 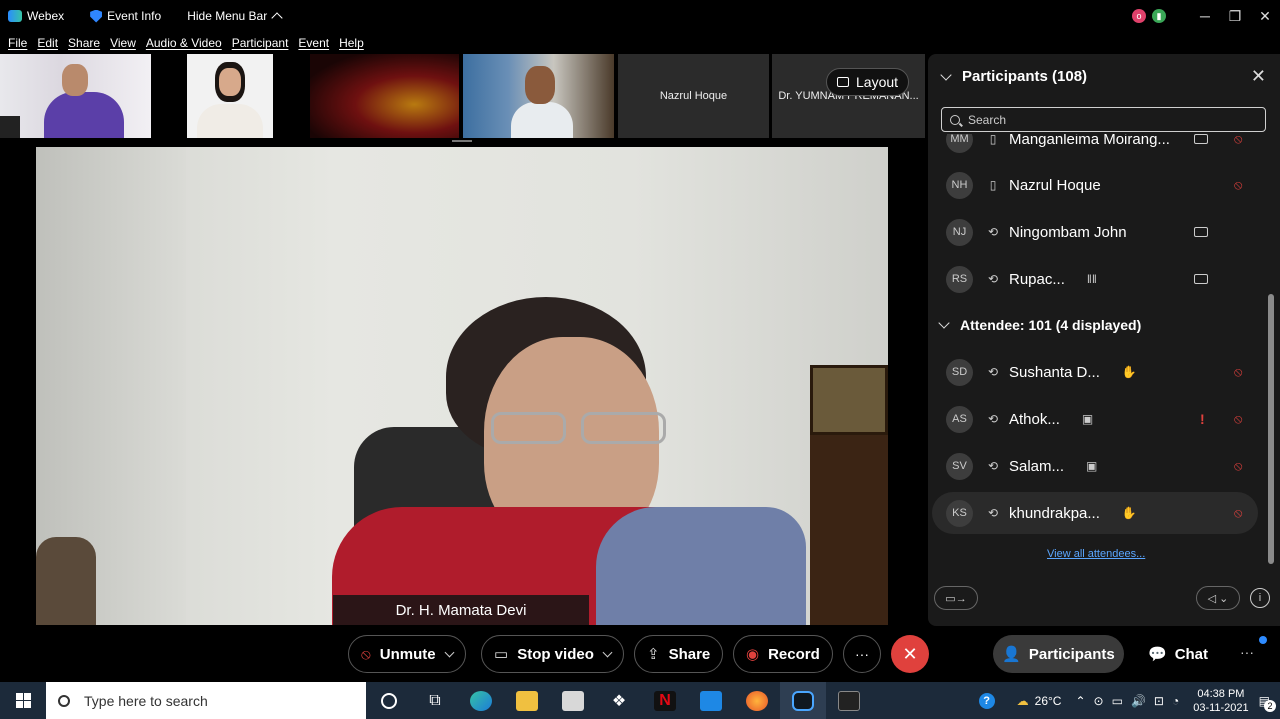 What do you see at coordinates (1039, 325) in the screenshot?
I see `attendee-section-header: Attendee: 101 (4 displayed)` at bounding box center [1039, 325].